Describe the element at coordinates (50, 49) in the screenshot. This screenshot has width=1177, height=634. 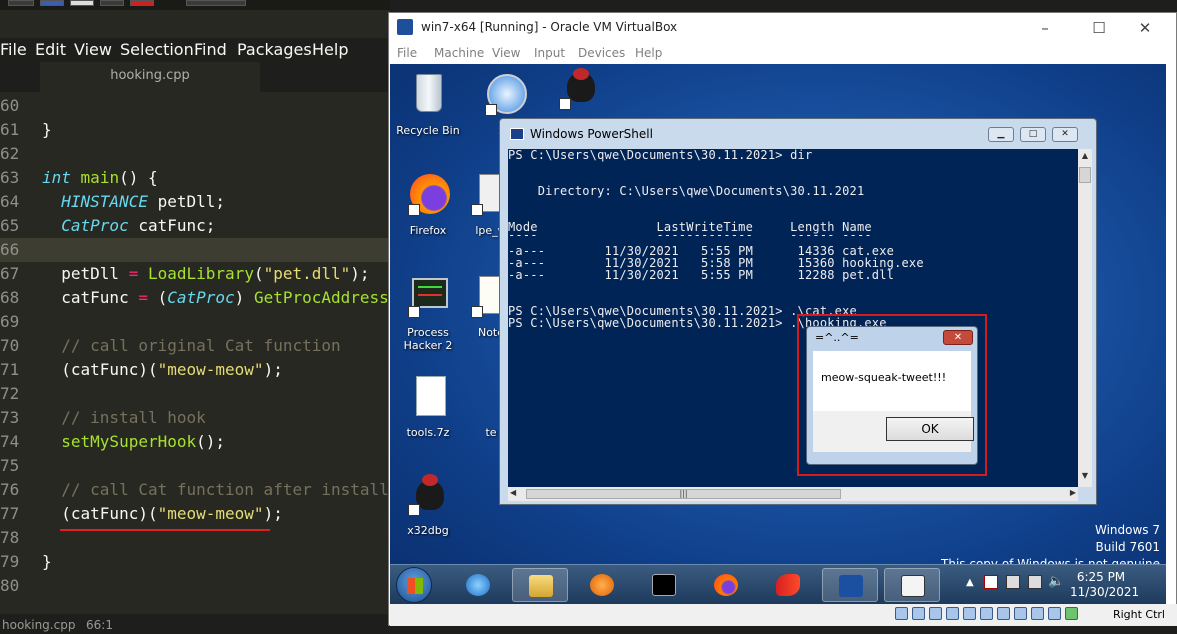
I see `menu-edit: Edit` at that location.